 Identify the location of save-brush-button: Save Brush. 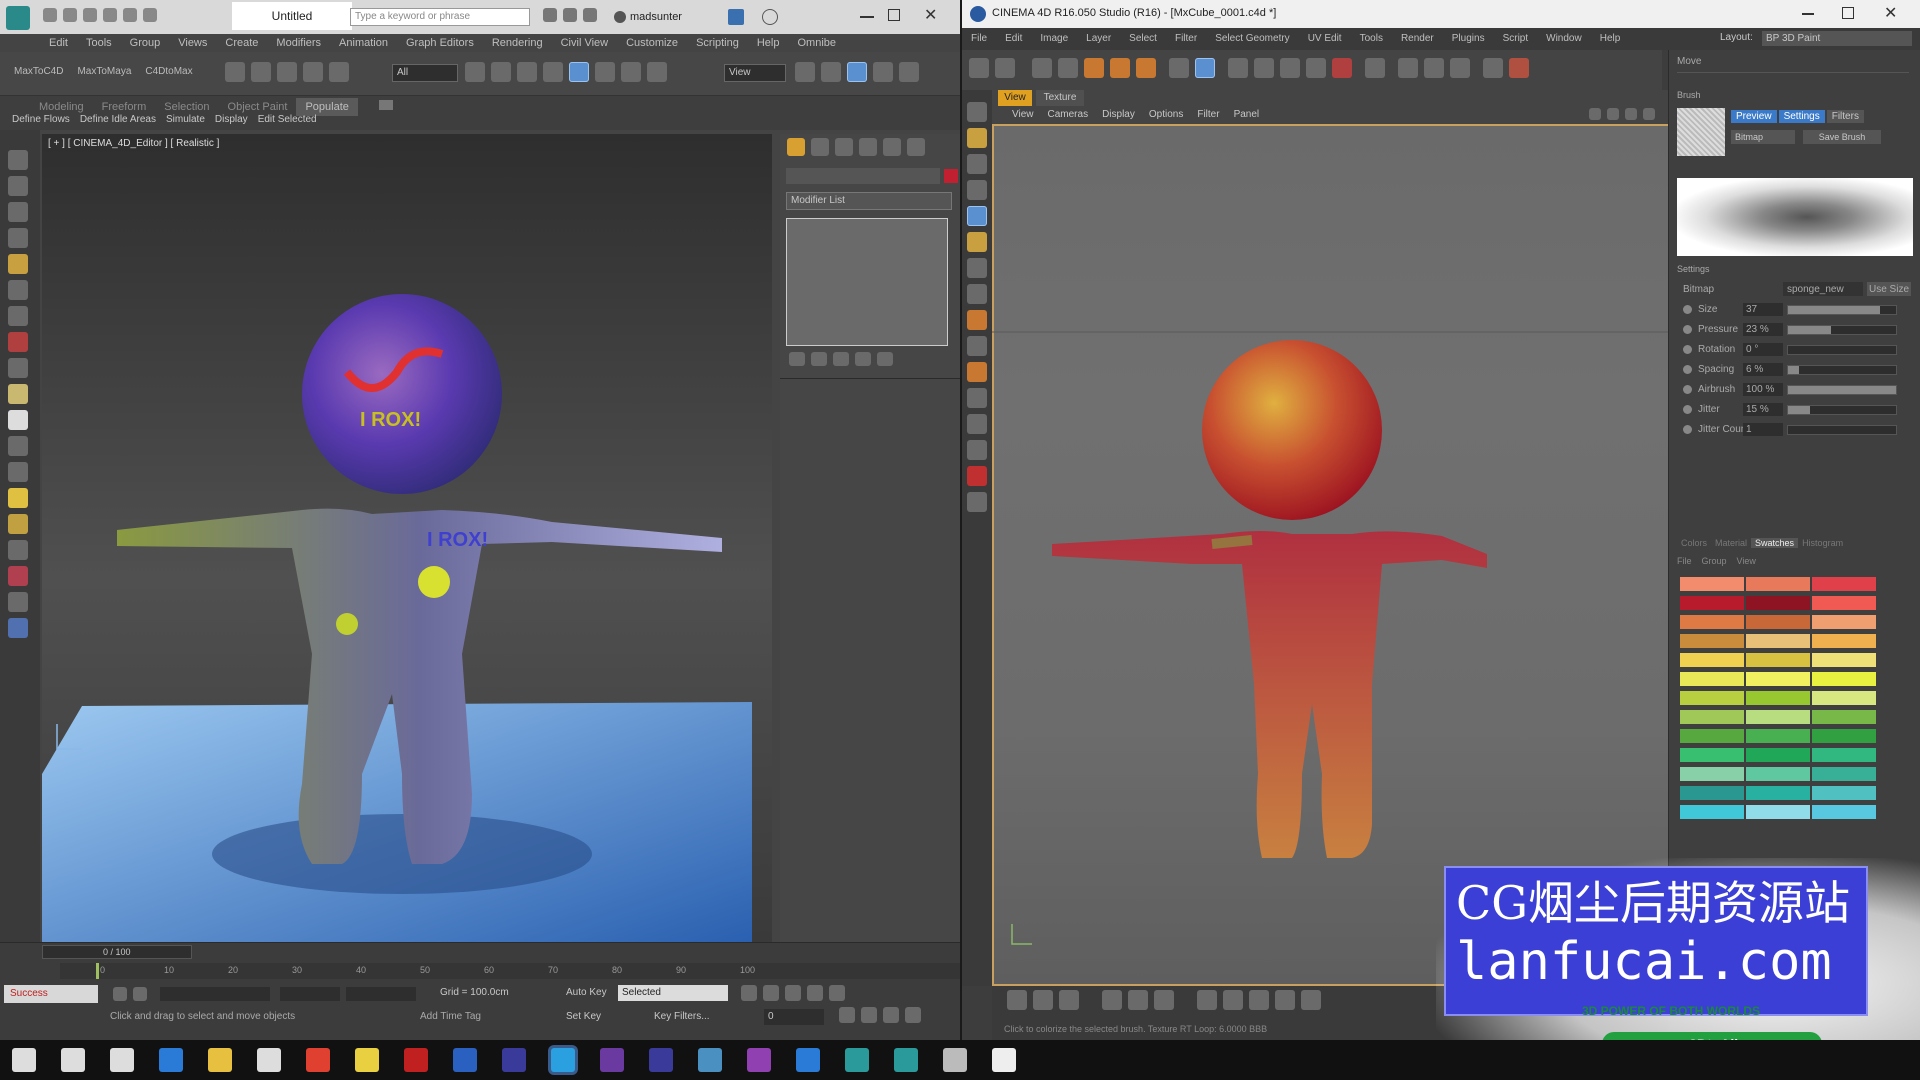
(1842, 137).